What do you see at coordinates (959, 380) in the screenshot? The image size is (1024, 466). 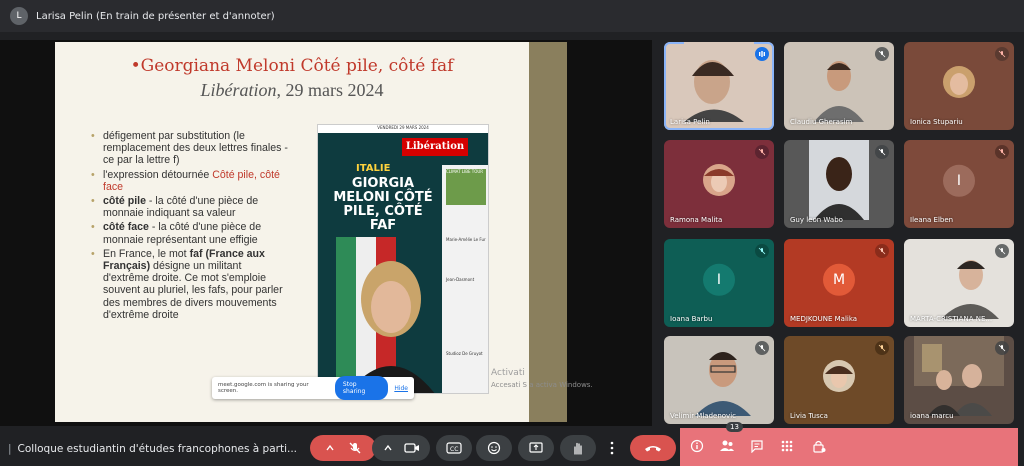 I see `participant-tile: ioana marcu` at bounding box center [959, 380].